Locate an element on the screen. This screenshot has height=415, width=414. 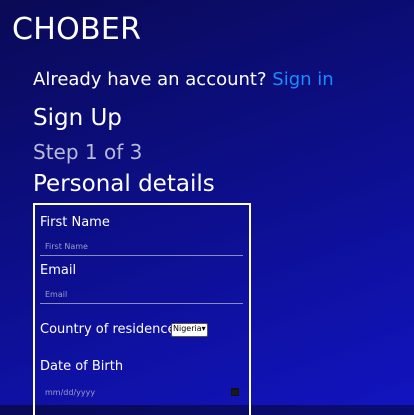
email-label: Email is located at coordinates (58, 270).